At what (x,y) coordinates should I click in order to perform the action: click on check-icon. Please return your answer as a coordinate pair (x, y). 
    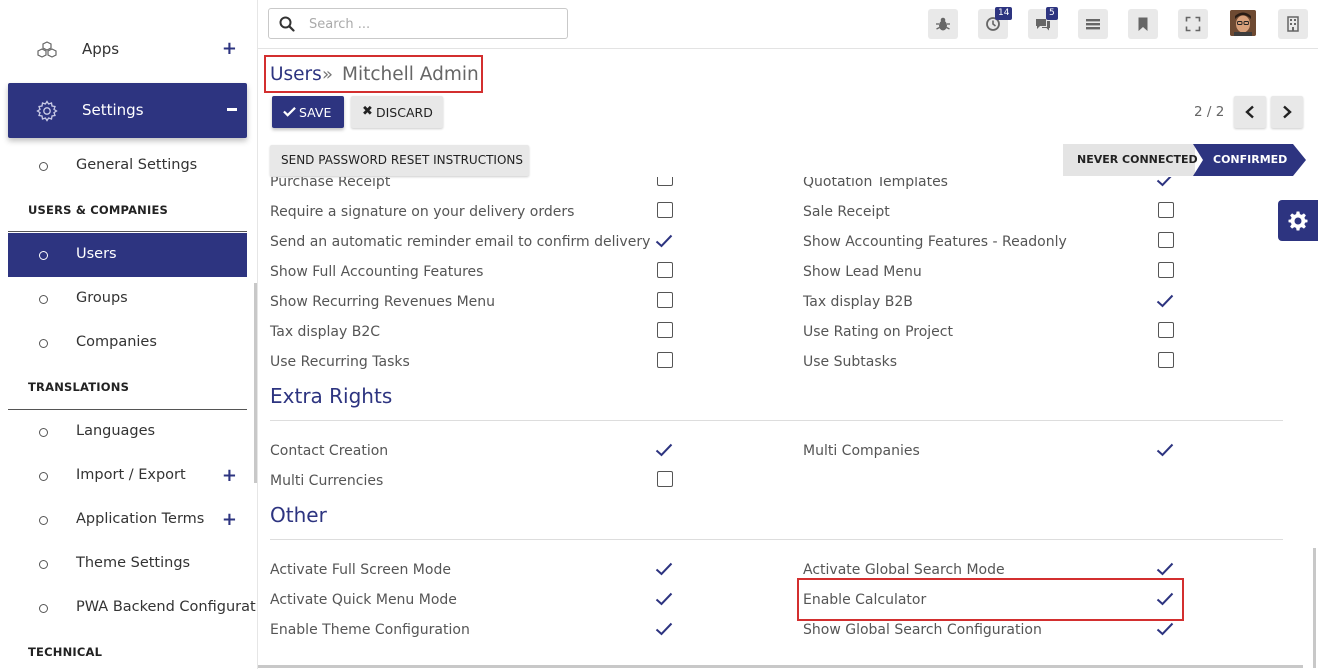
    Looking at the image, I should click on (289, 111).